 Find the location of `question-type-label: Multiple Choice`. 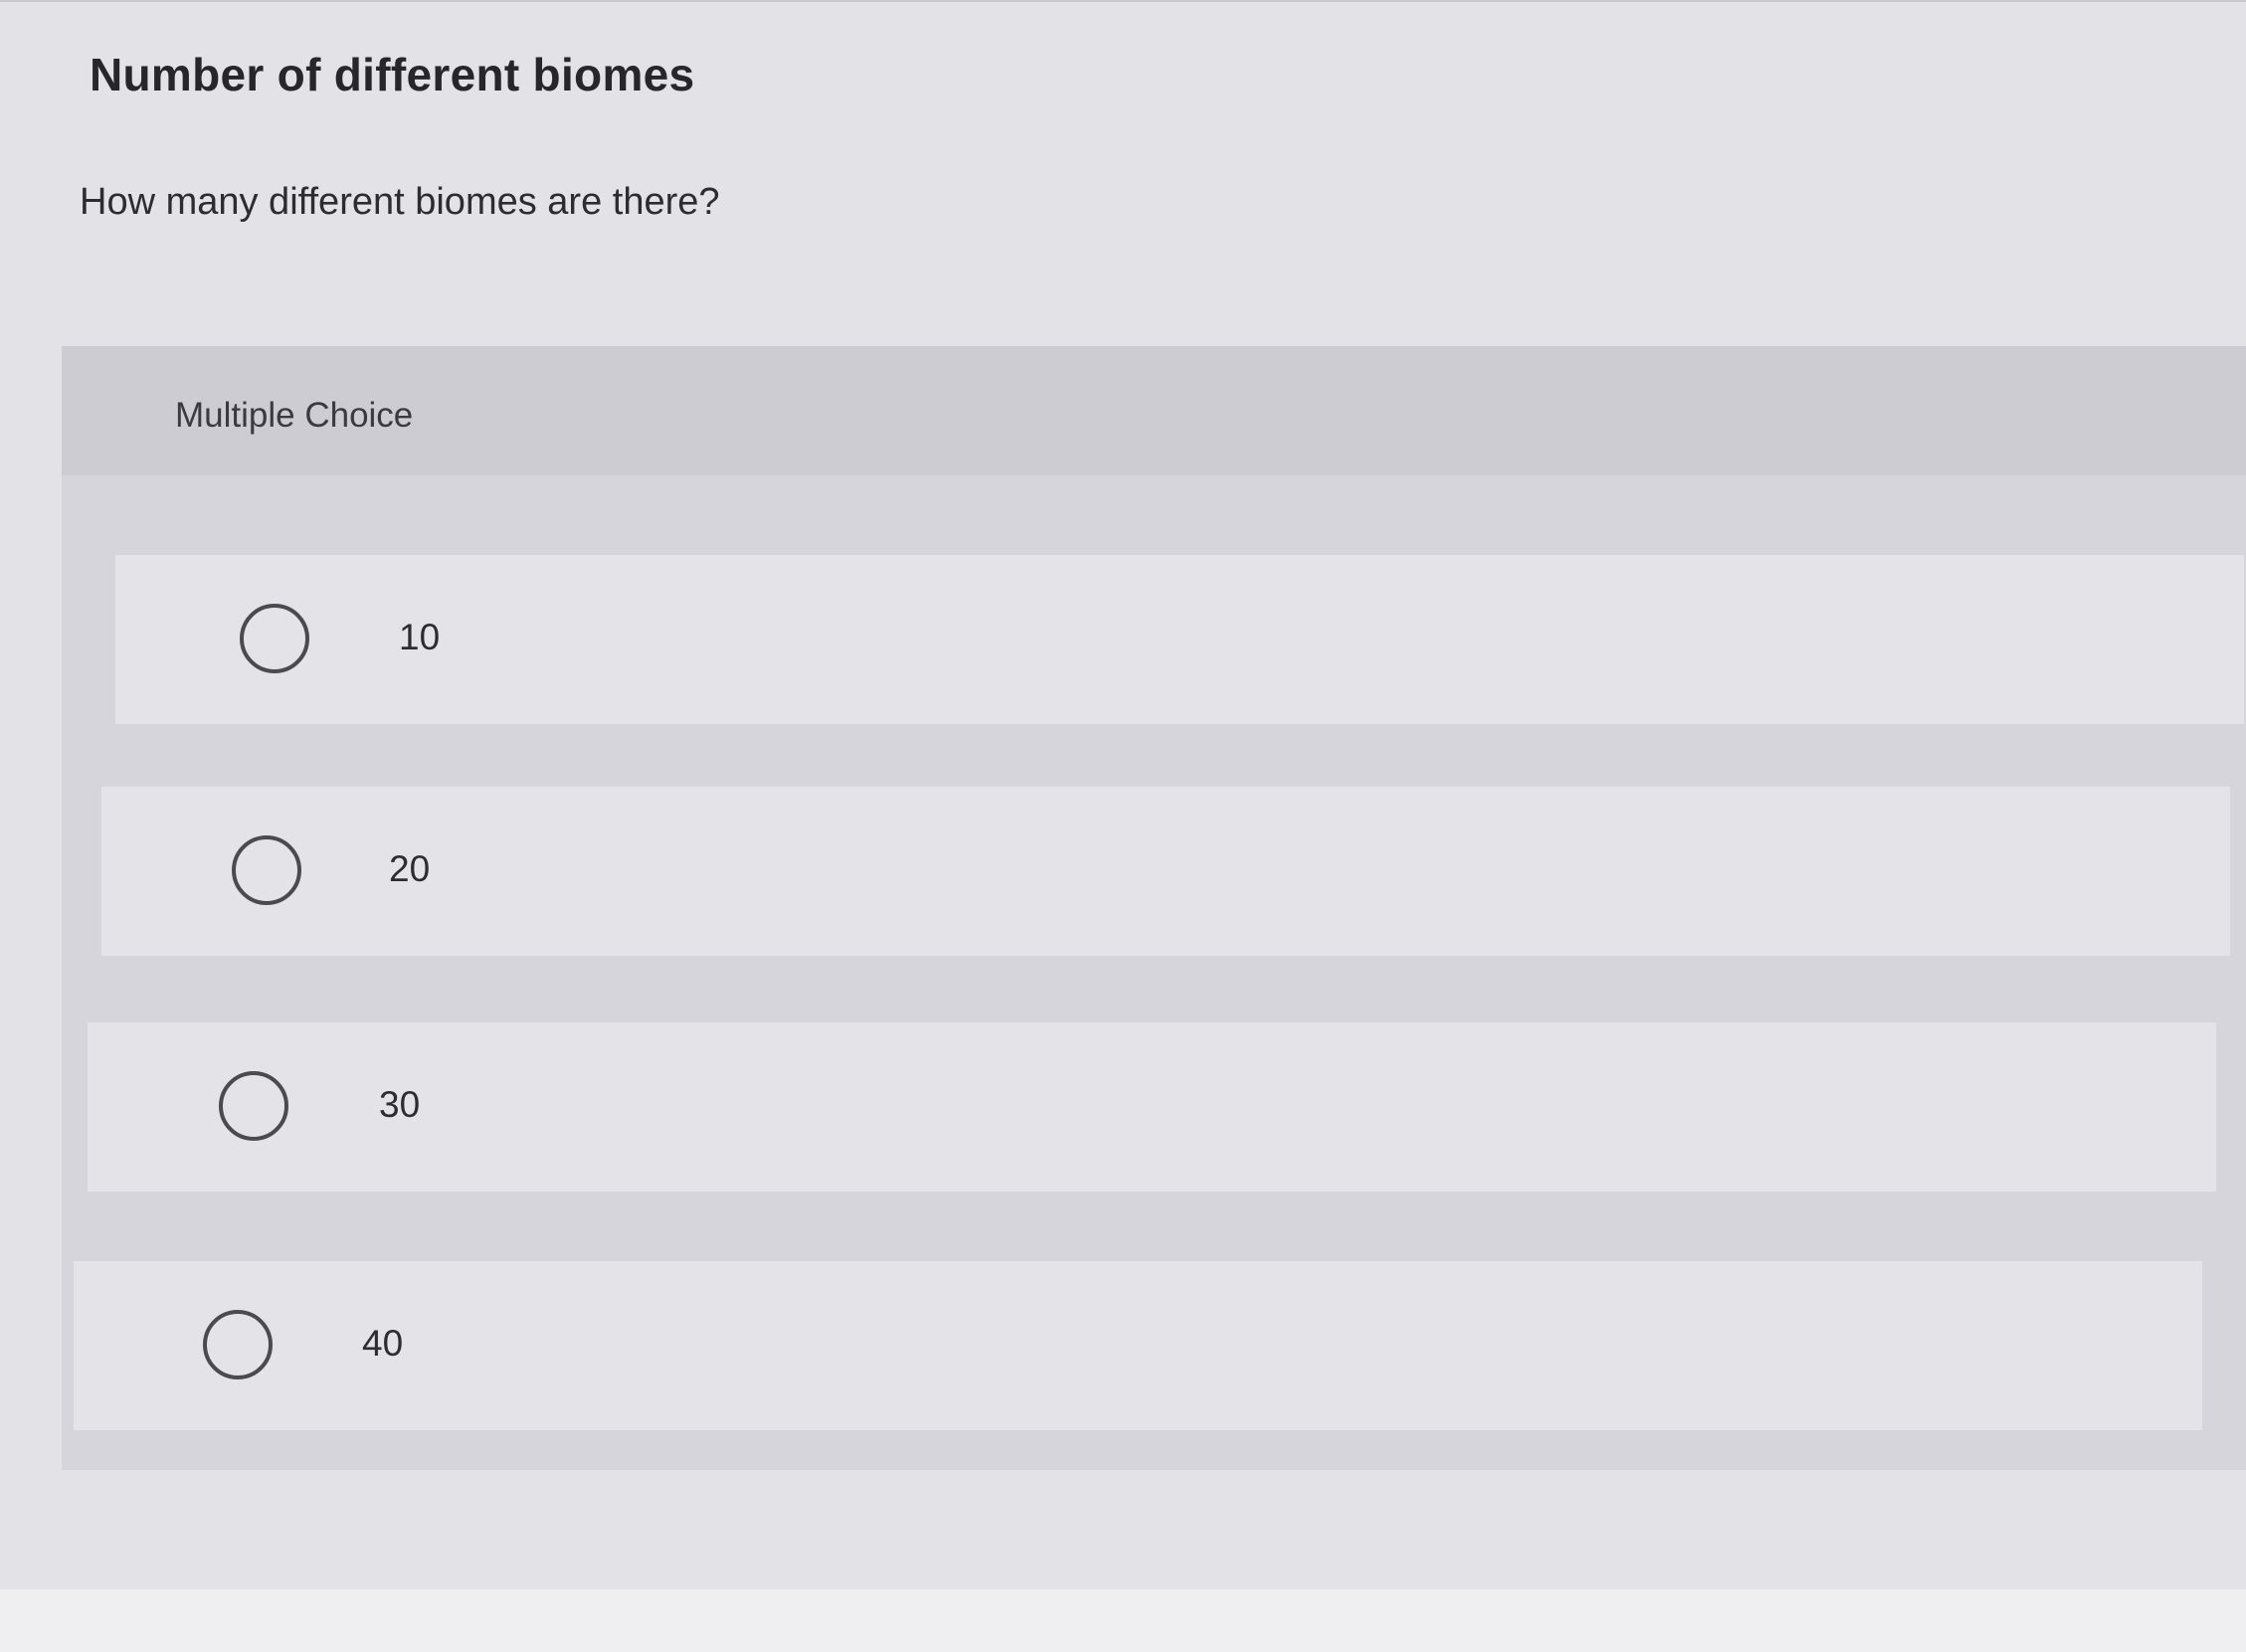

question-type-label: Multiple Choice is located at coordinates (294, 415).